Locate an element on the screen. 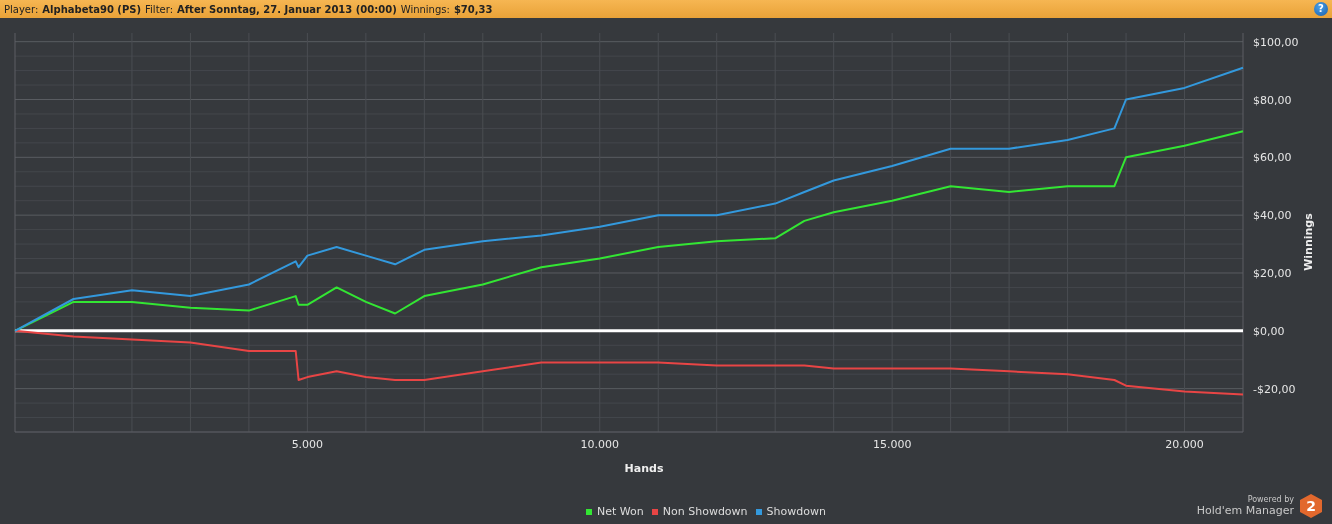  legend-label: Showdown is located at coordinates (796, 511).